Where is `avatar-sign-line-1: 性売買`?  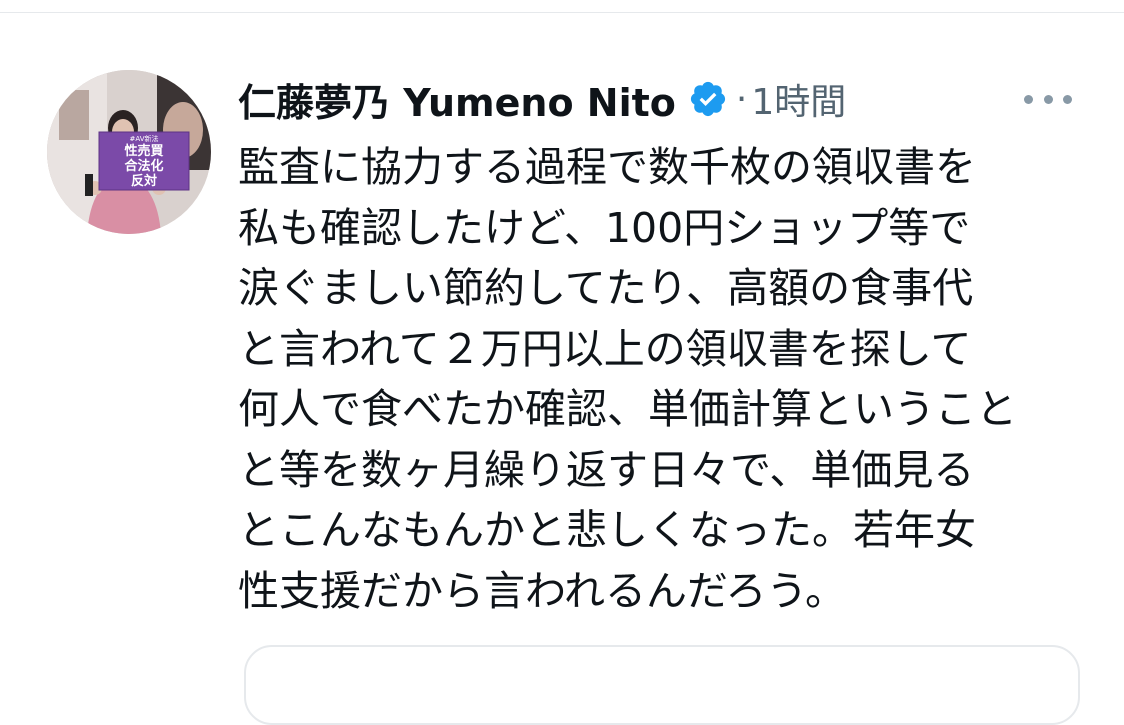 avatar-sign-line-1: 性売買 is located at coordinates (143, 151).